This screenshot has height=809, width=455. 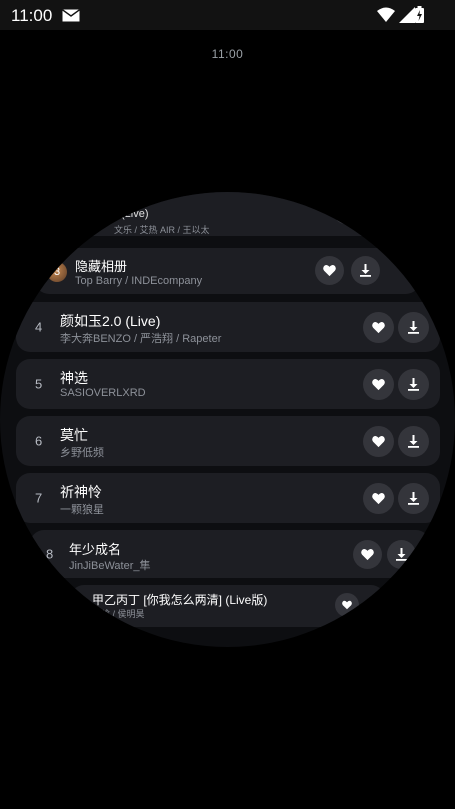 I want to click on song-artist: JinJiBeWater_隼, so click(x=110, y=566).